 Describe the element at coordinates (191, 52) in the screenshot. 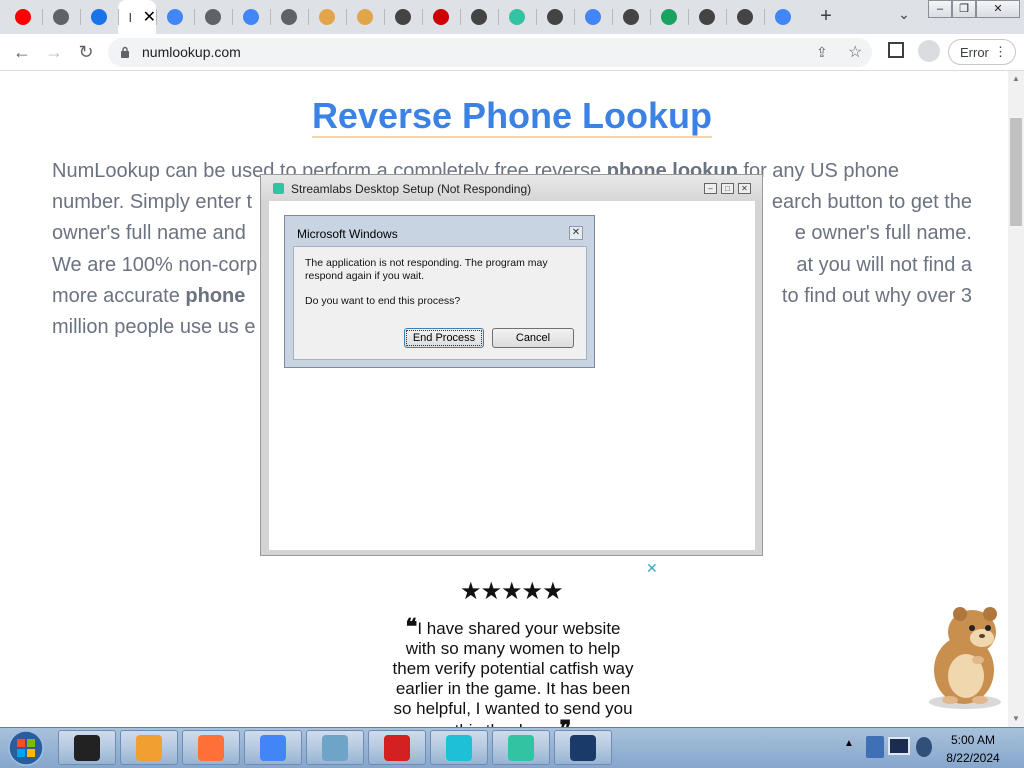

I see `url-text: numlookup.com` at that location.